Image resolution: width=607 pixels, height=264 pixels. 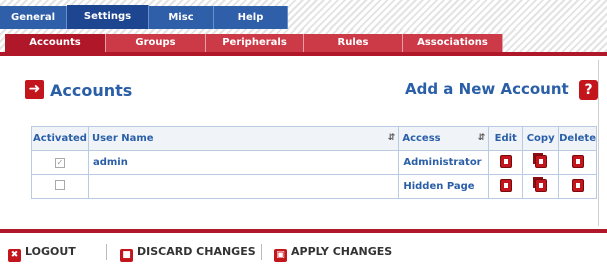 I want to click on activated-cell: ✓, so click(x=60, y=162).